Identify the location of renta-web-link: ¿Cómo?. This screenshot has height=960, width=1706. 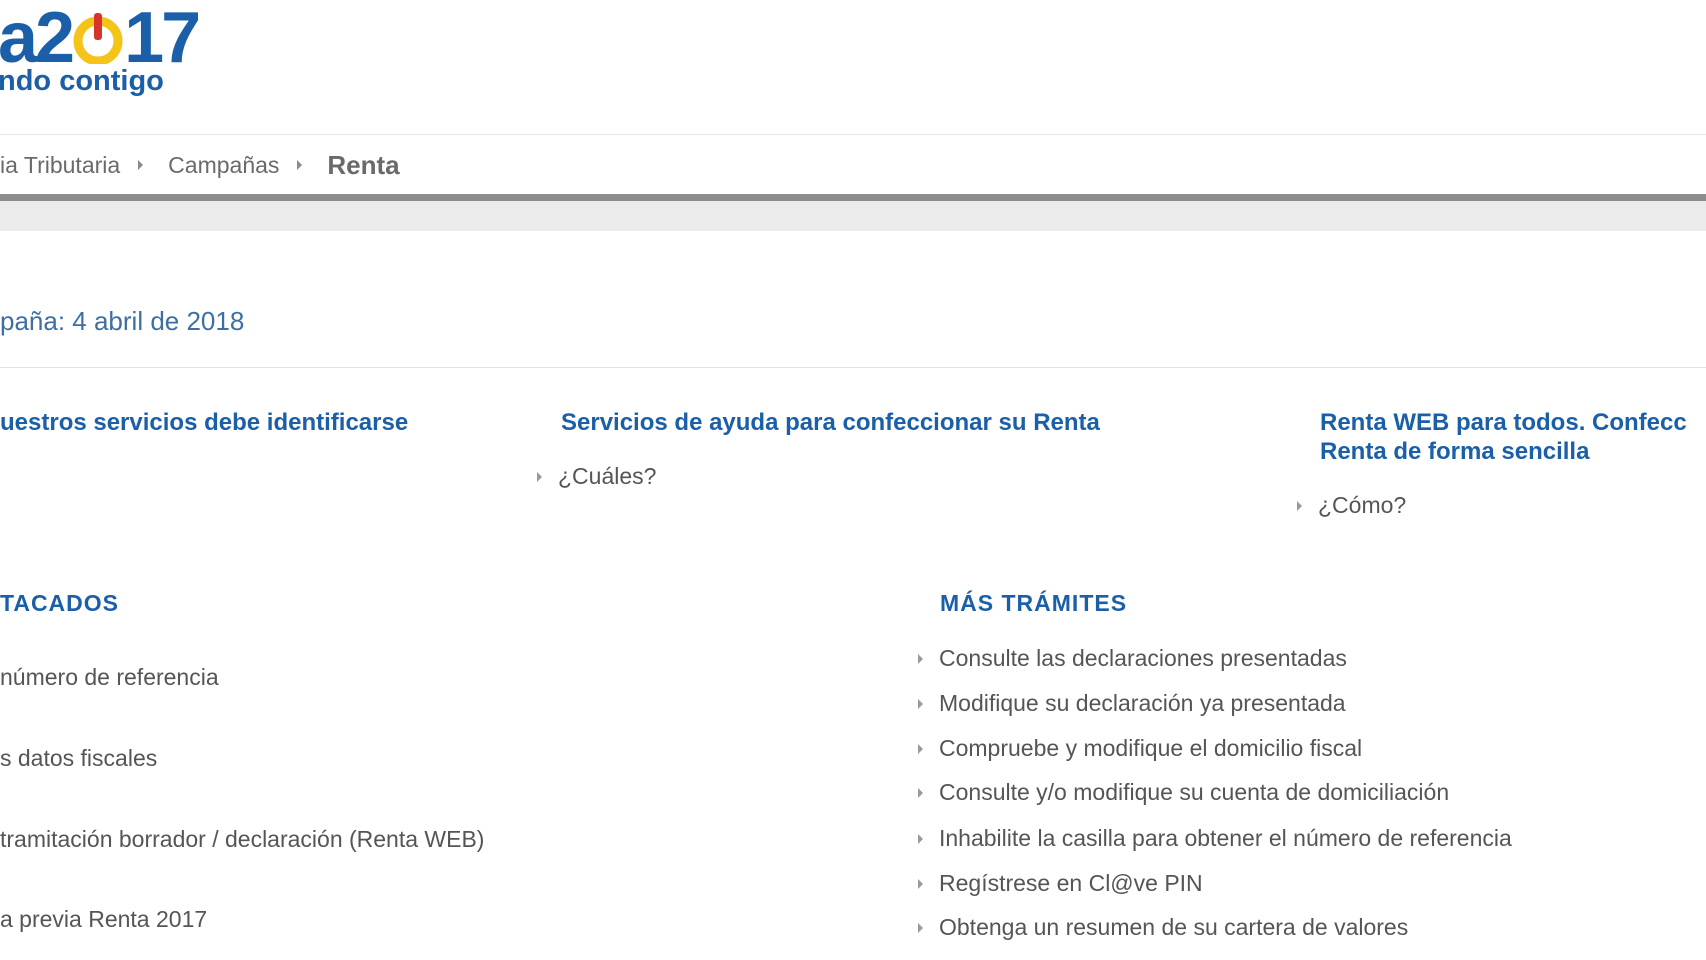
(1351, 505).